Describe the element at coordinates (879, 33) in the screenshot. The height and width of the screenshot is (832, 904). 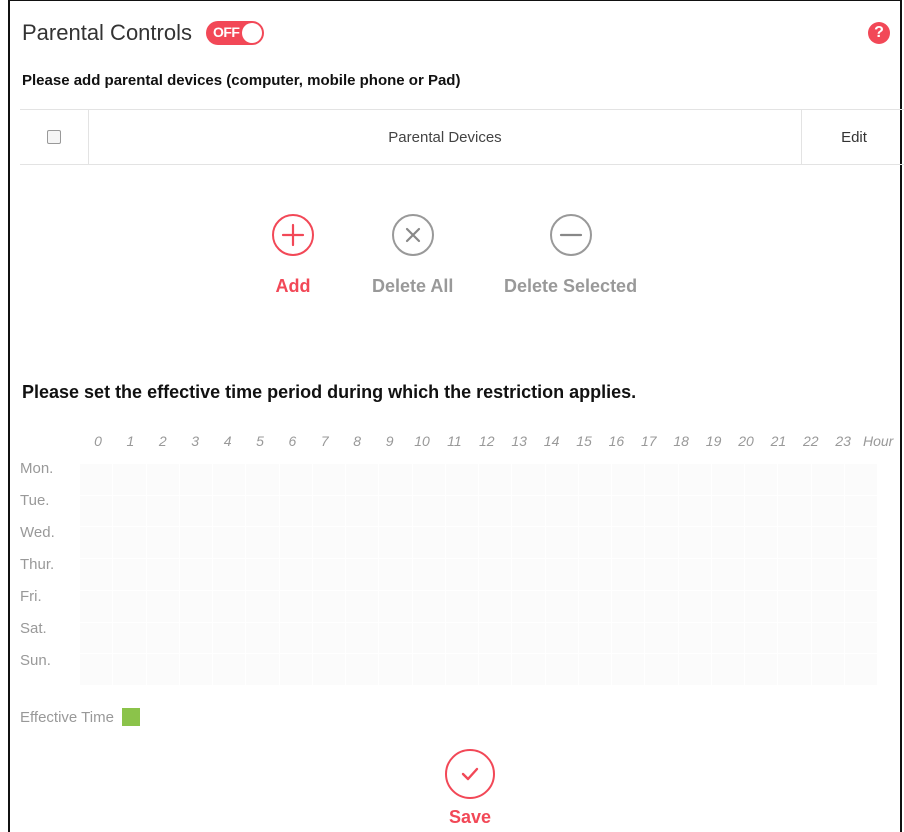
I see `question-mark-icon: ?` at that location.